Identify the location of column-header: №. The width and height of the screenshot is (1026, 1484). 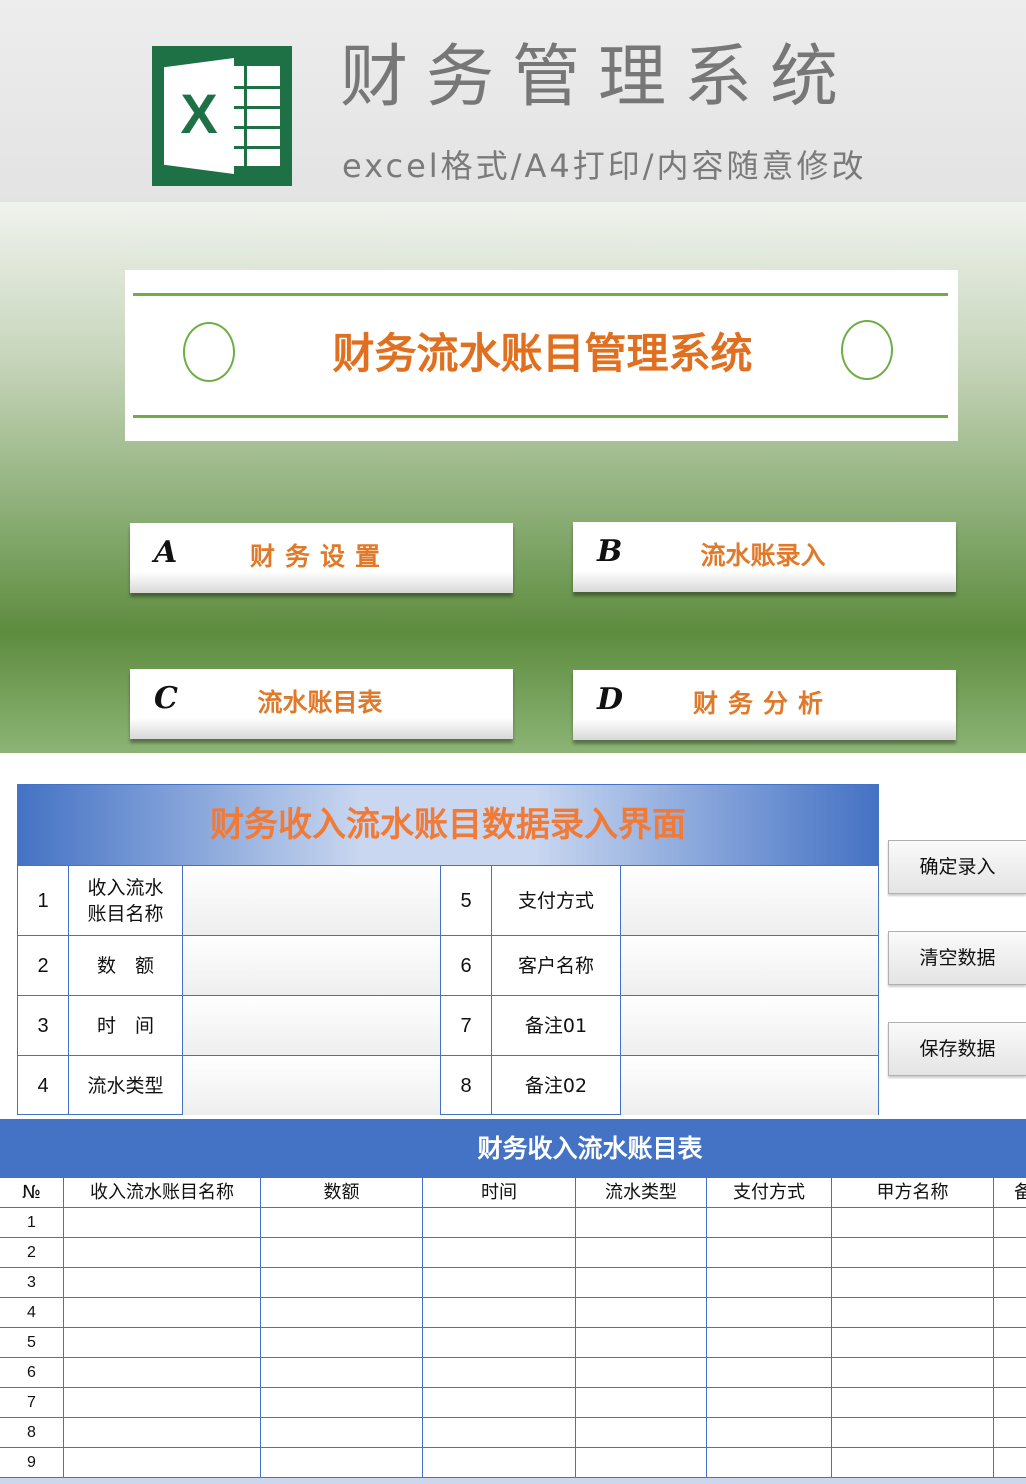
(32, 1193).